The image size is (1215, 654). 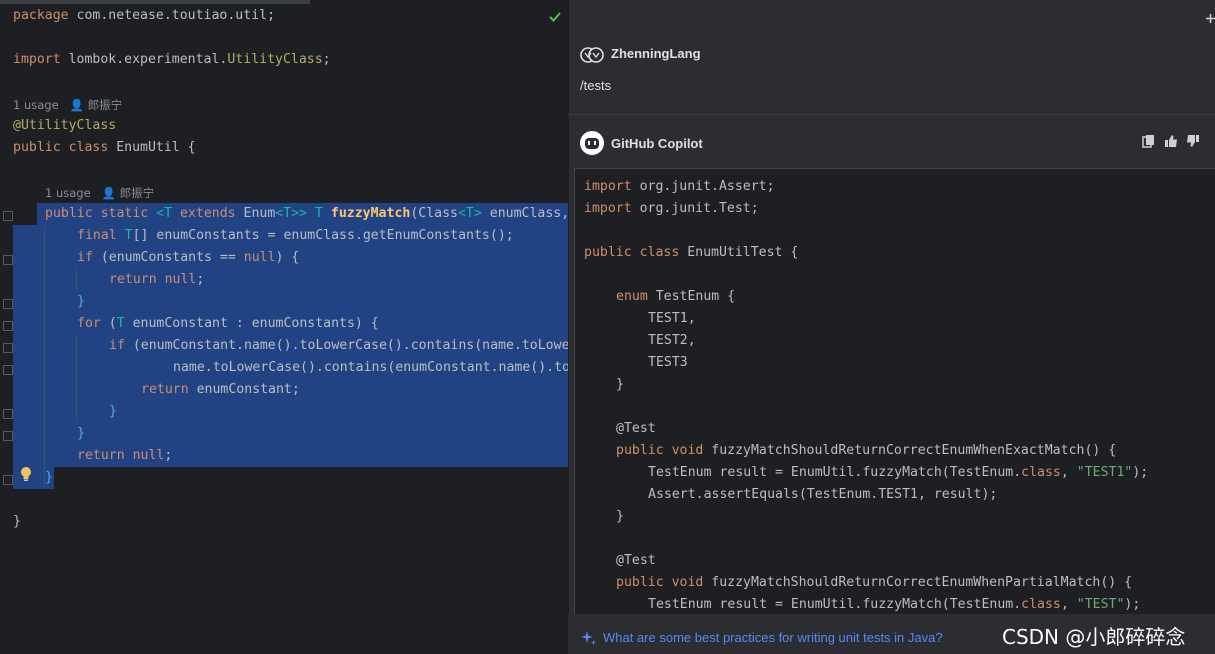 I want to click on annotation: @UtilityClass, so click(x=65, y=125).